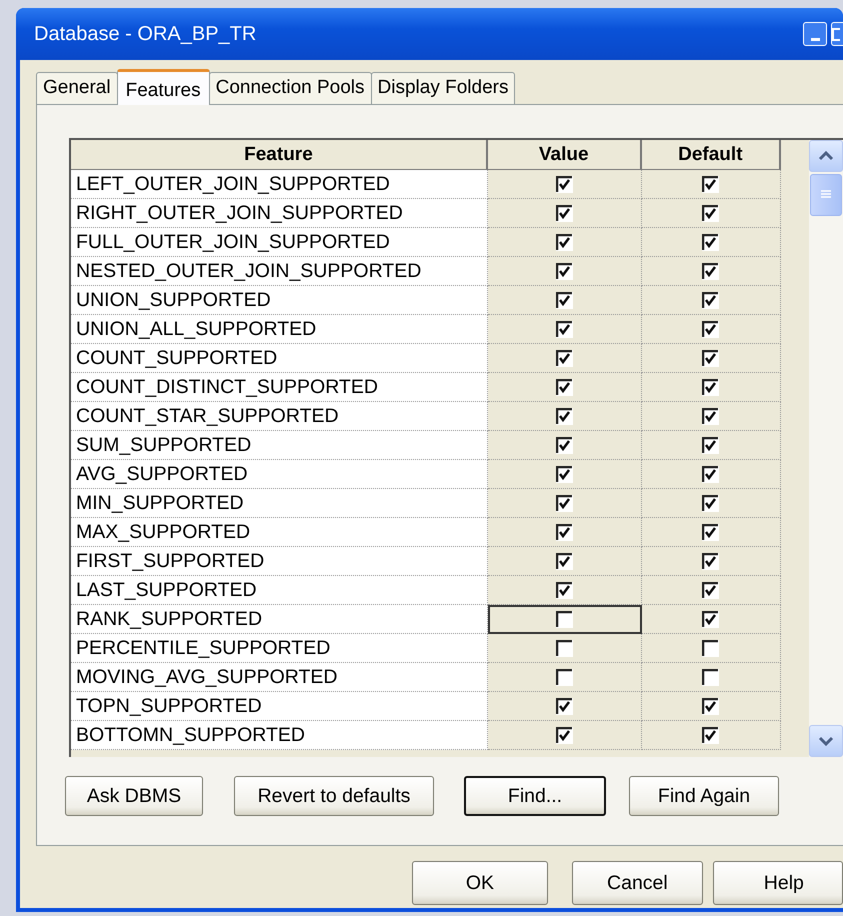  What do you see at coordinates (480, 883) in the screenshot?
I see `button: OK` at bounding box center [480, 883].